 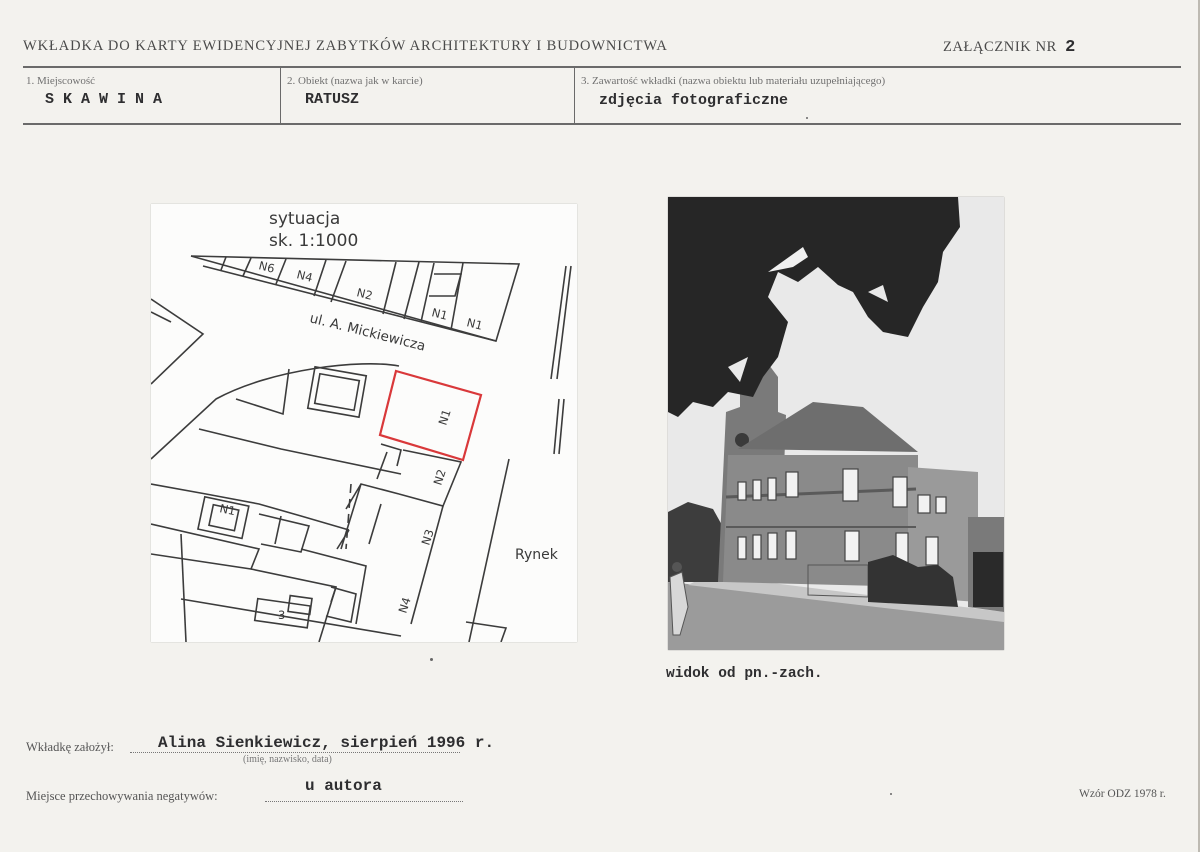 I want to click on storage-dotted-line, so click(x=364, y=801).